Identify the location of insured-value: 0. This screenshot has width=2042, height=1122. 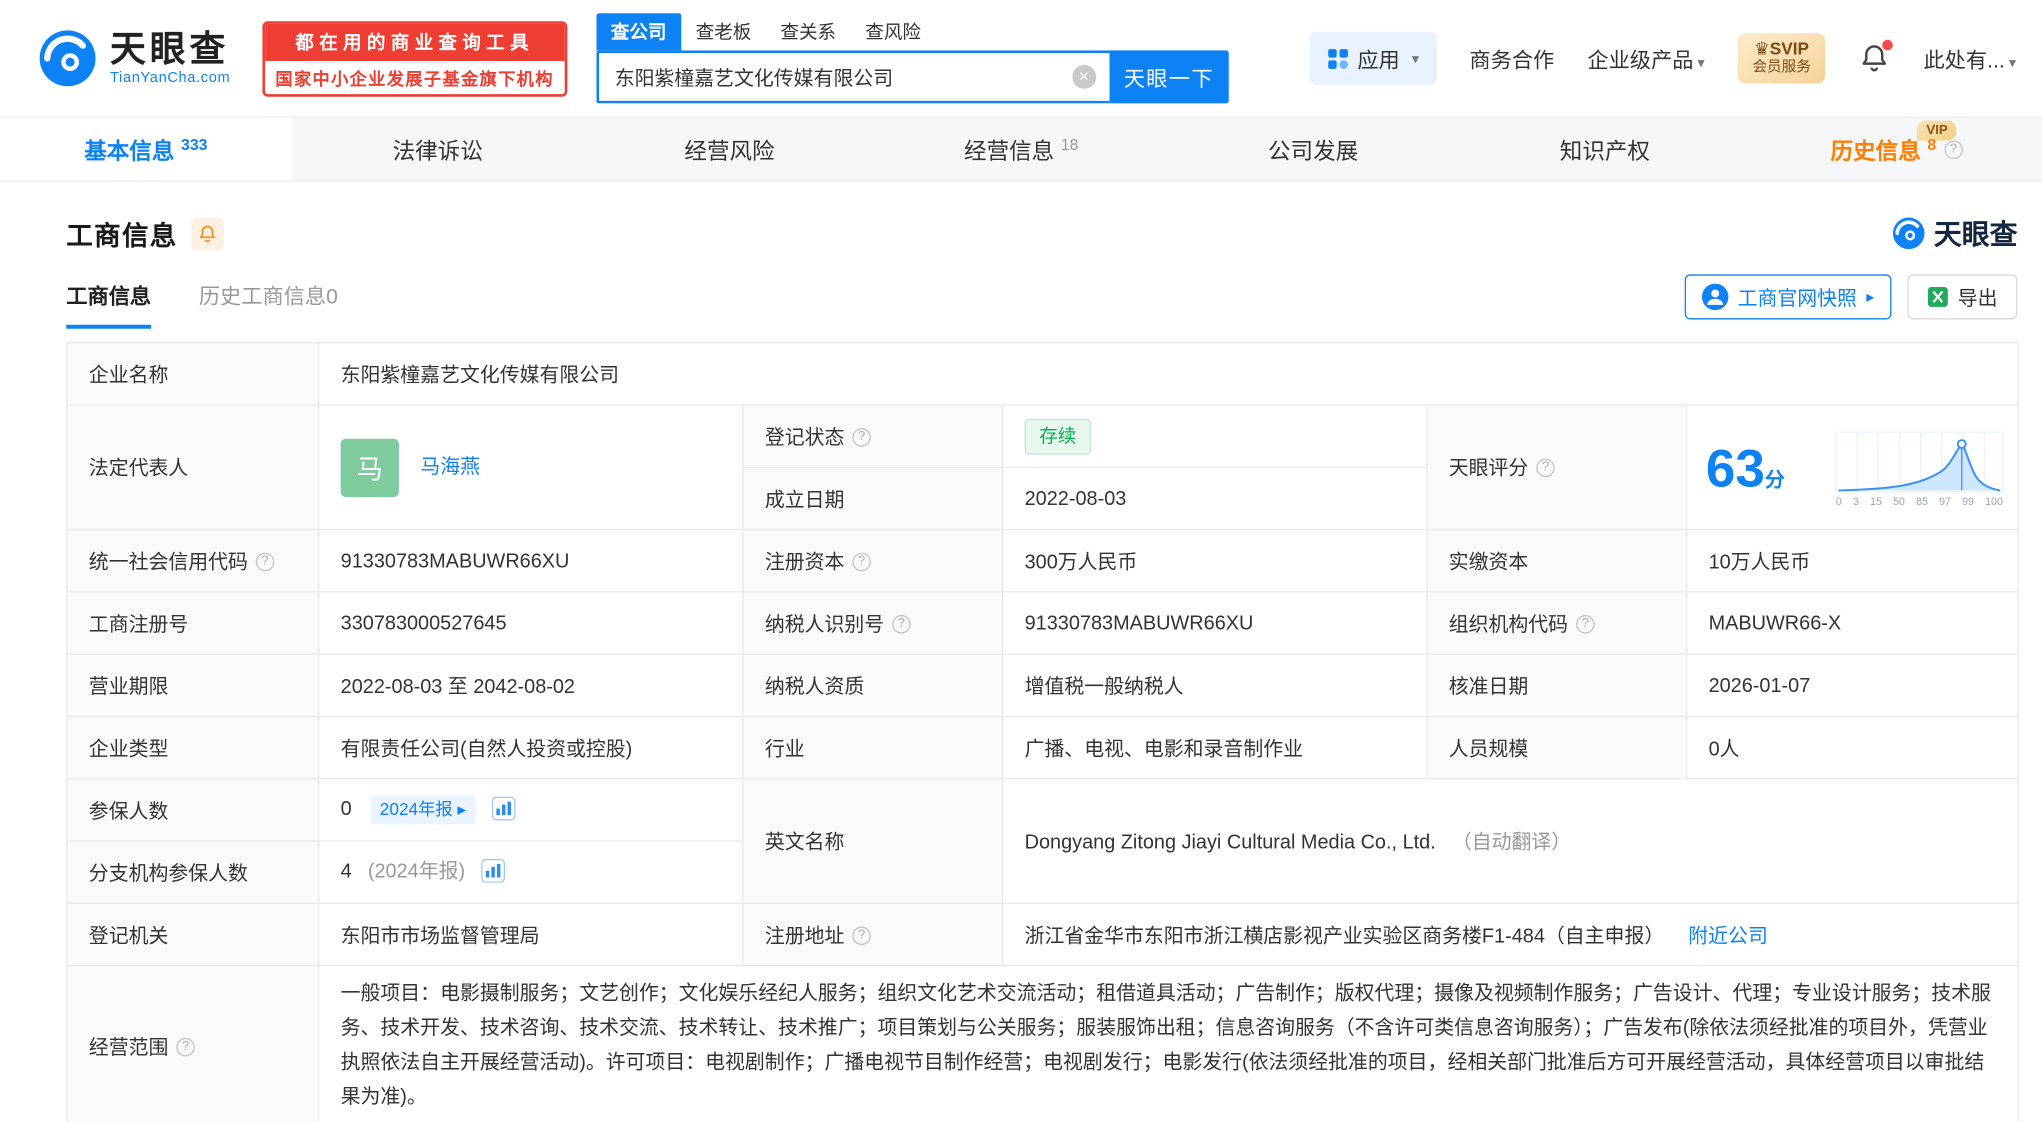
(346, 808).